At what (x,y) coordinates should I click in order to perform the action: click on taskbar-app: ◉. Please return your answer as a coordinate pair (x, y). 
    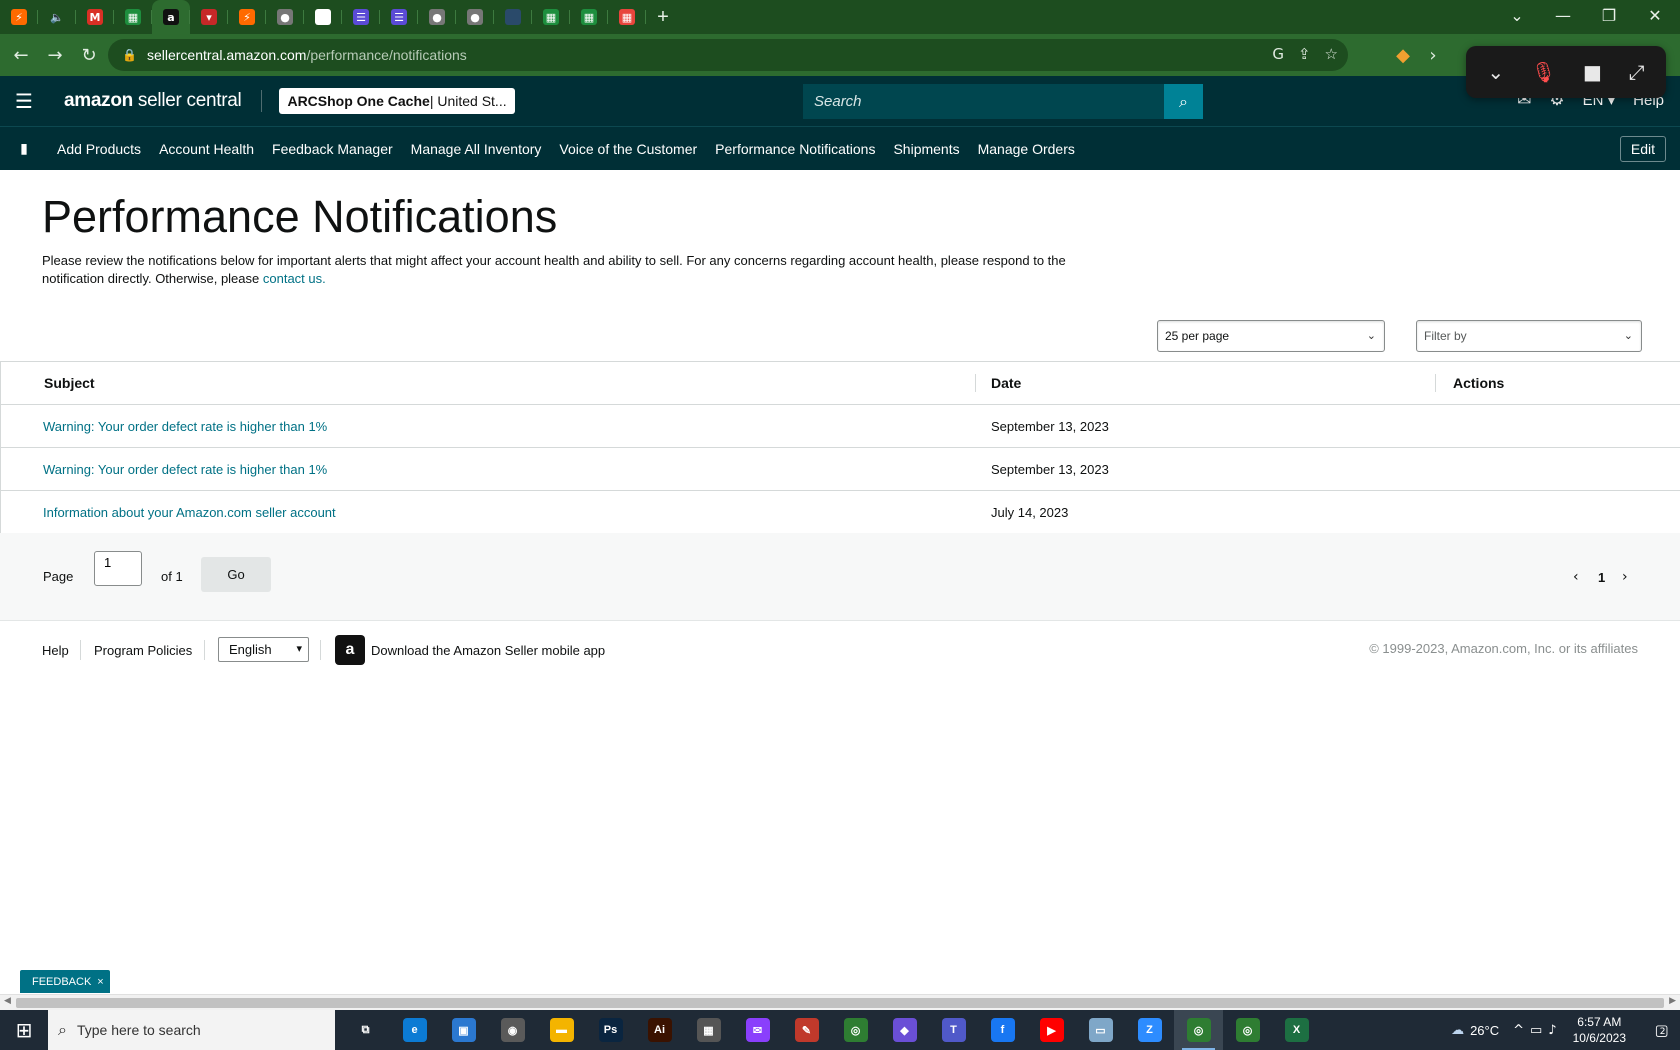
    Looking at the image, I should click on (512, 1030).